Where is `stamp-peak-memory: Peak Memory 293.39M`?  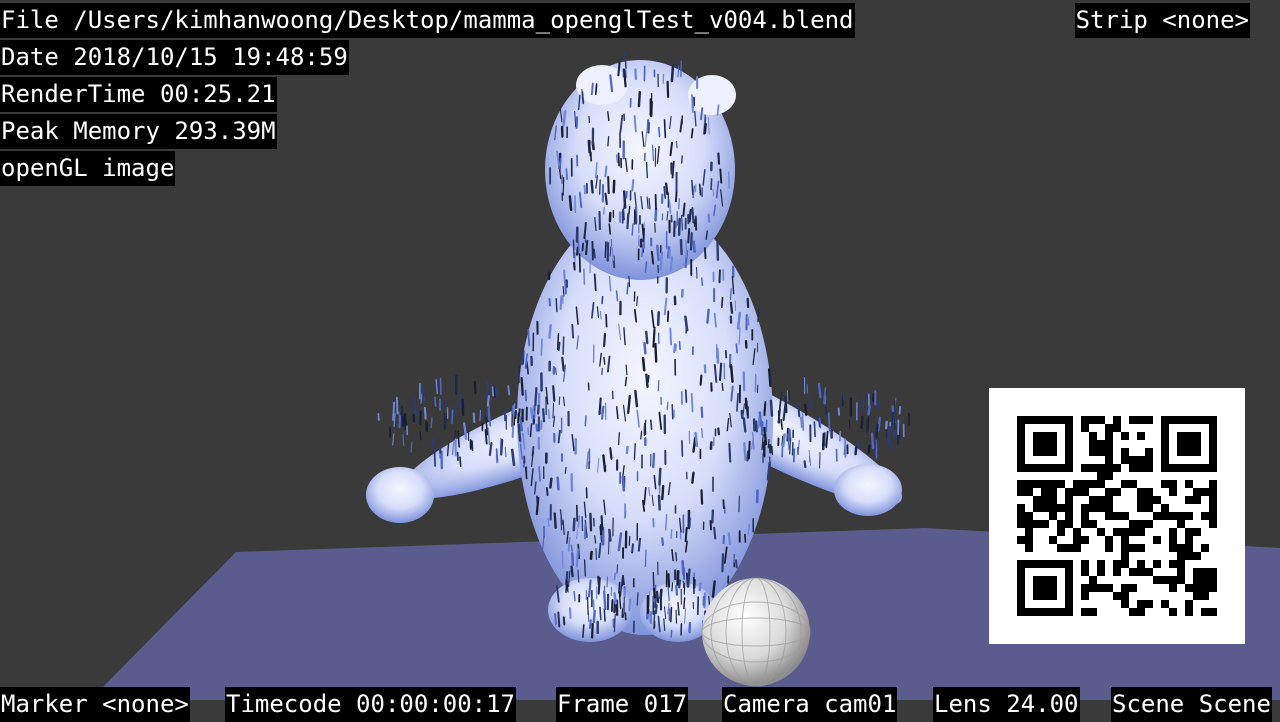
stamp-peak-memory: Peak Memory 293.39M is located at coordinates (138, 131).